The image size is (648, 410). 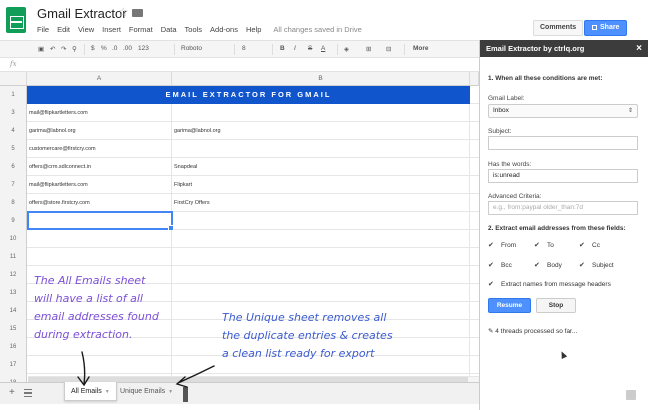 What do you see at coordinates (239, 65) in the screenshot?
I see `formula-bar: fx` at bounding box center [239, 65].